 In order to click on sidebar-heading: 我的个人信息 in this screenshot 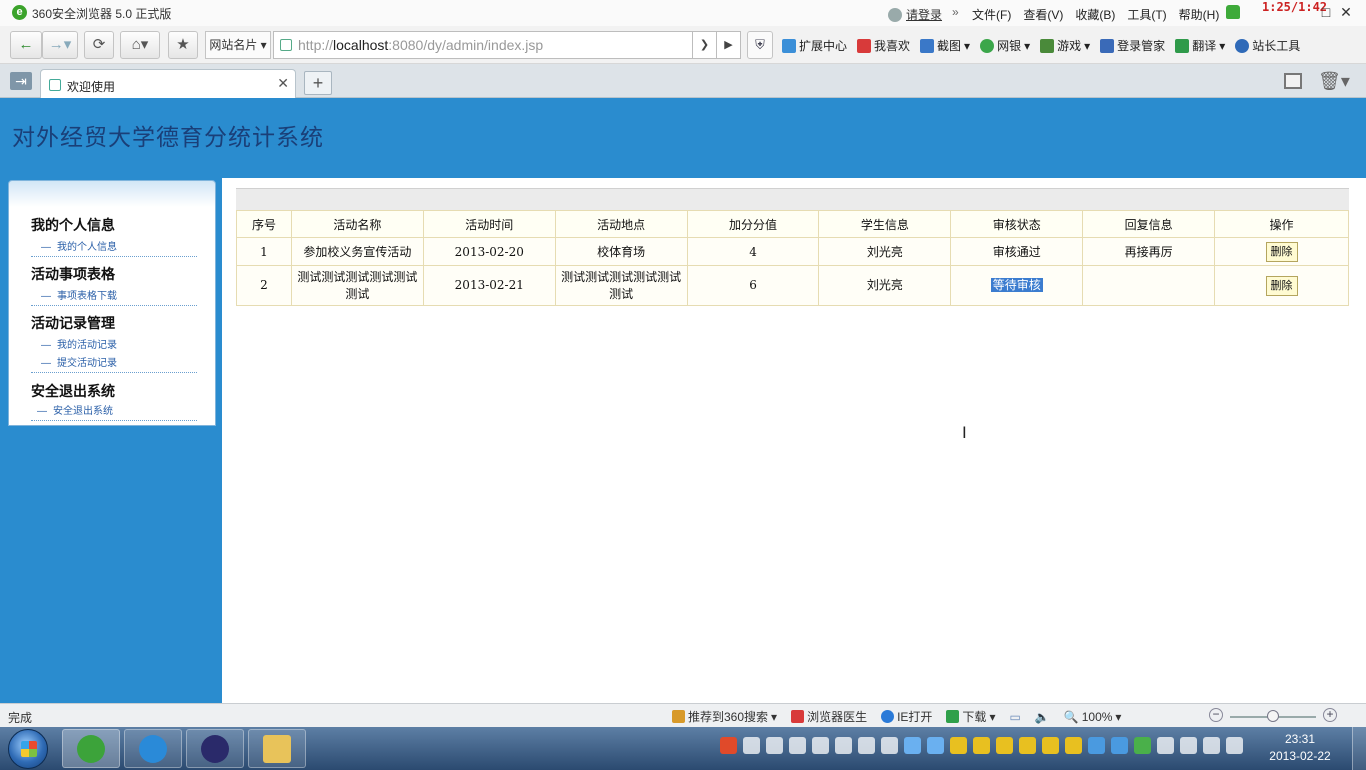, I will do `click(73, 226)`.